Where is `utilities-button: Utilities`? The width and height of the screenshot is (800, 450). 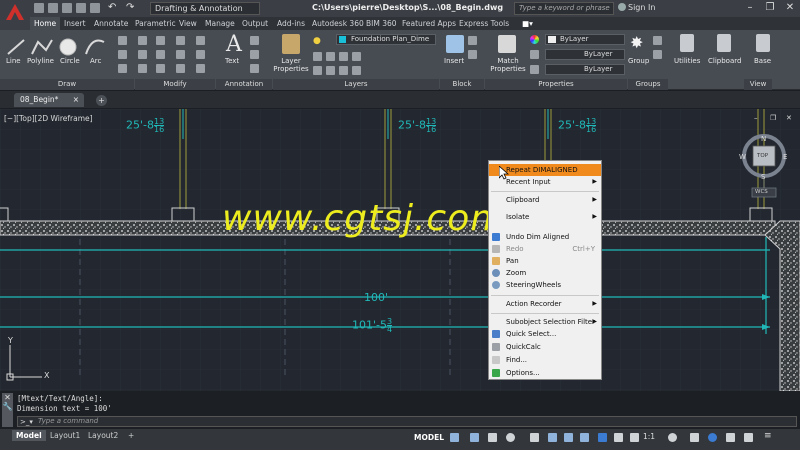
utilities-button: Utilities is located at coordinates (687, 61).